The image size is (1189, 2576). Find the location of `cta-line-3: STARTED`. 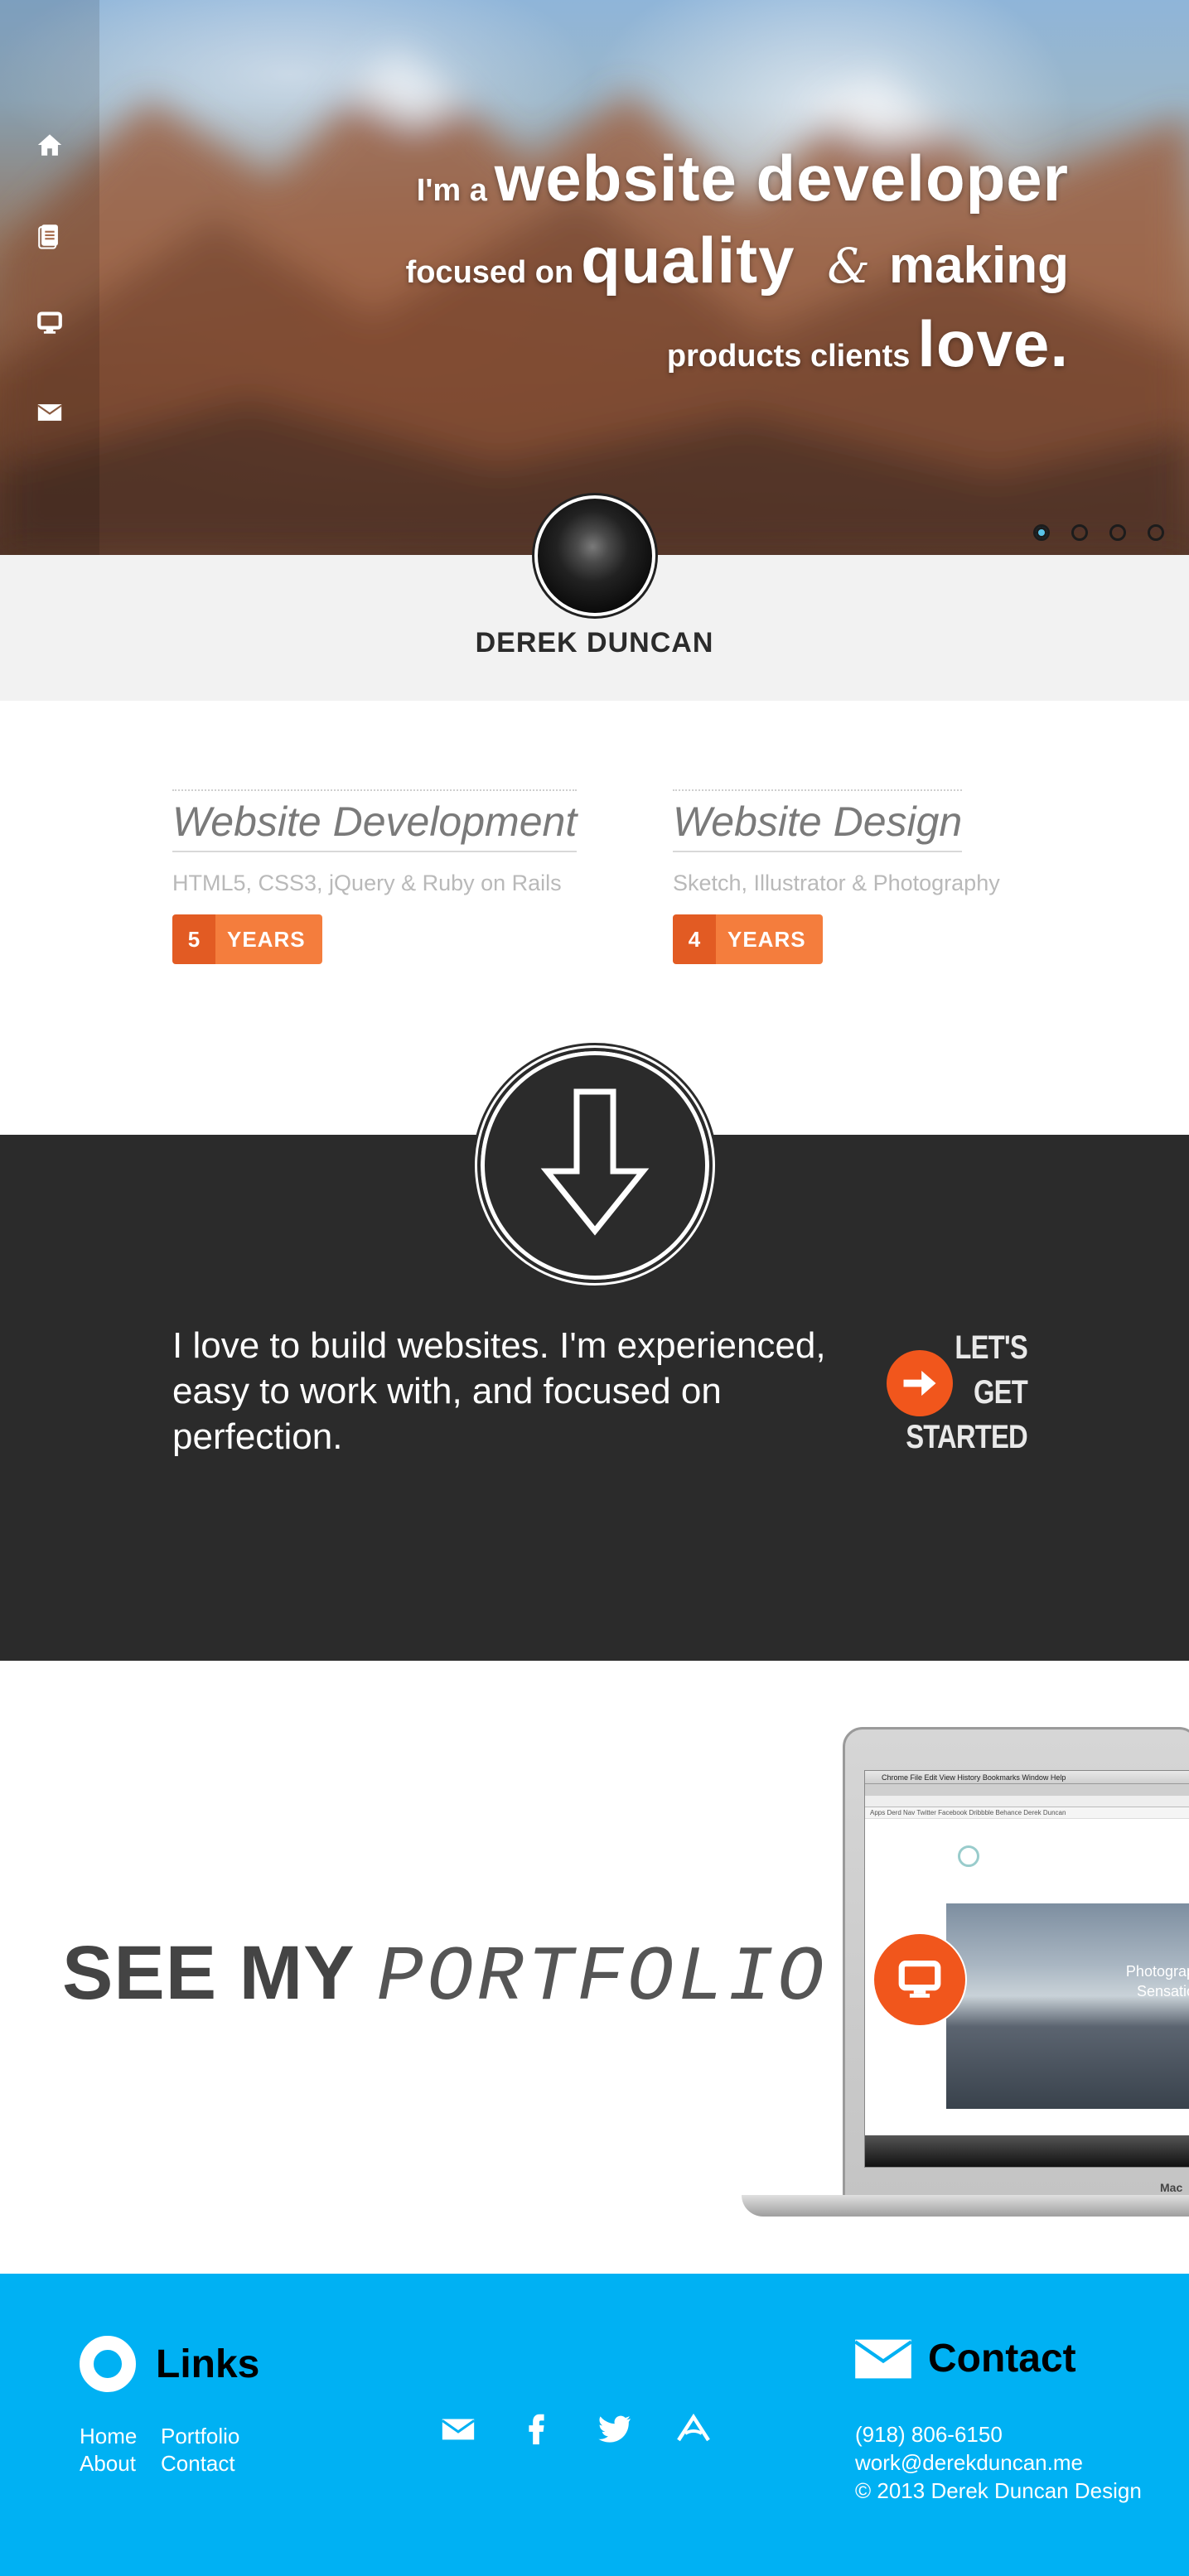

cta-line-3: STARTED is located at coordinates (967, 1437).